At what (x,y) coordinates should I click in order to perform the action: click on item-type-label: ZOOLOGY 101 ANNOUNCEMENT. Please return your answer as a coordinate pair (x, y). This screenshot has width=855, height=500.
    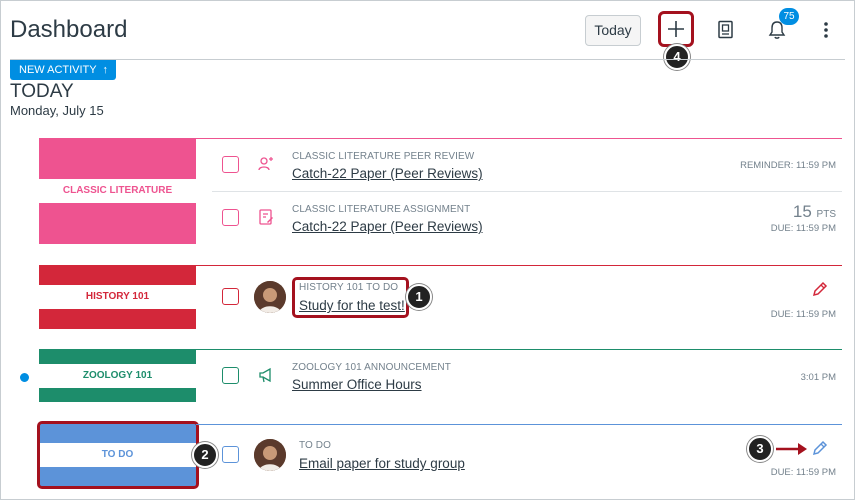
    Looking at the image, I should click on (371, 367).